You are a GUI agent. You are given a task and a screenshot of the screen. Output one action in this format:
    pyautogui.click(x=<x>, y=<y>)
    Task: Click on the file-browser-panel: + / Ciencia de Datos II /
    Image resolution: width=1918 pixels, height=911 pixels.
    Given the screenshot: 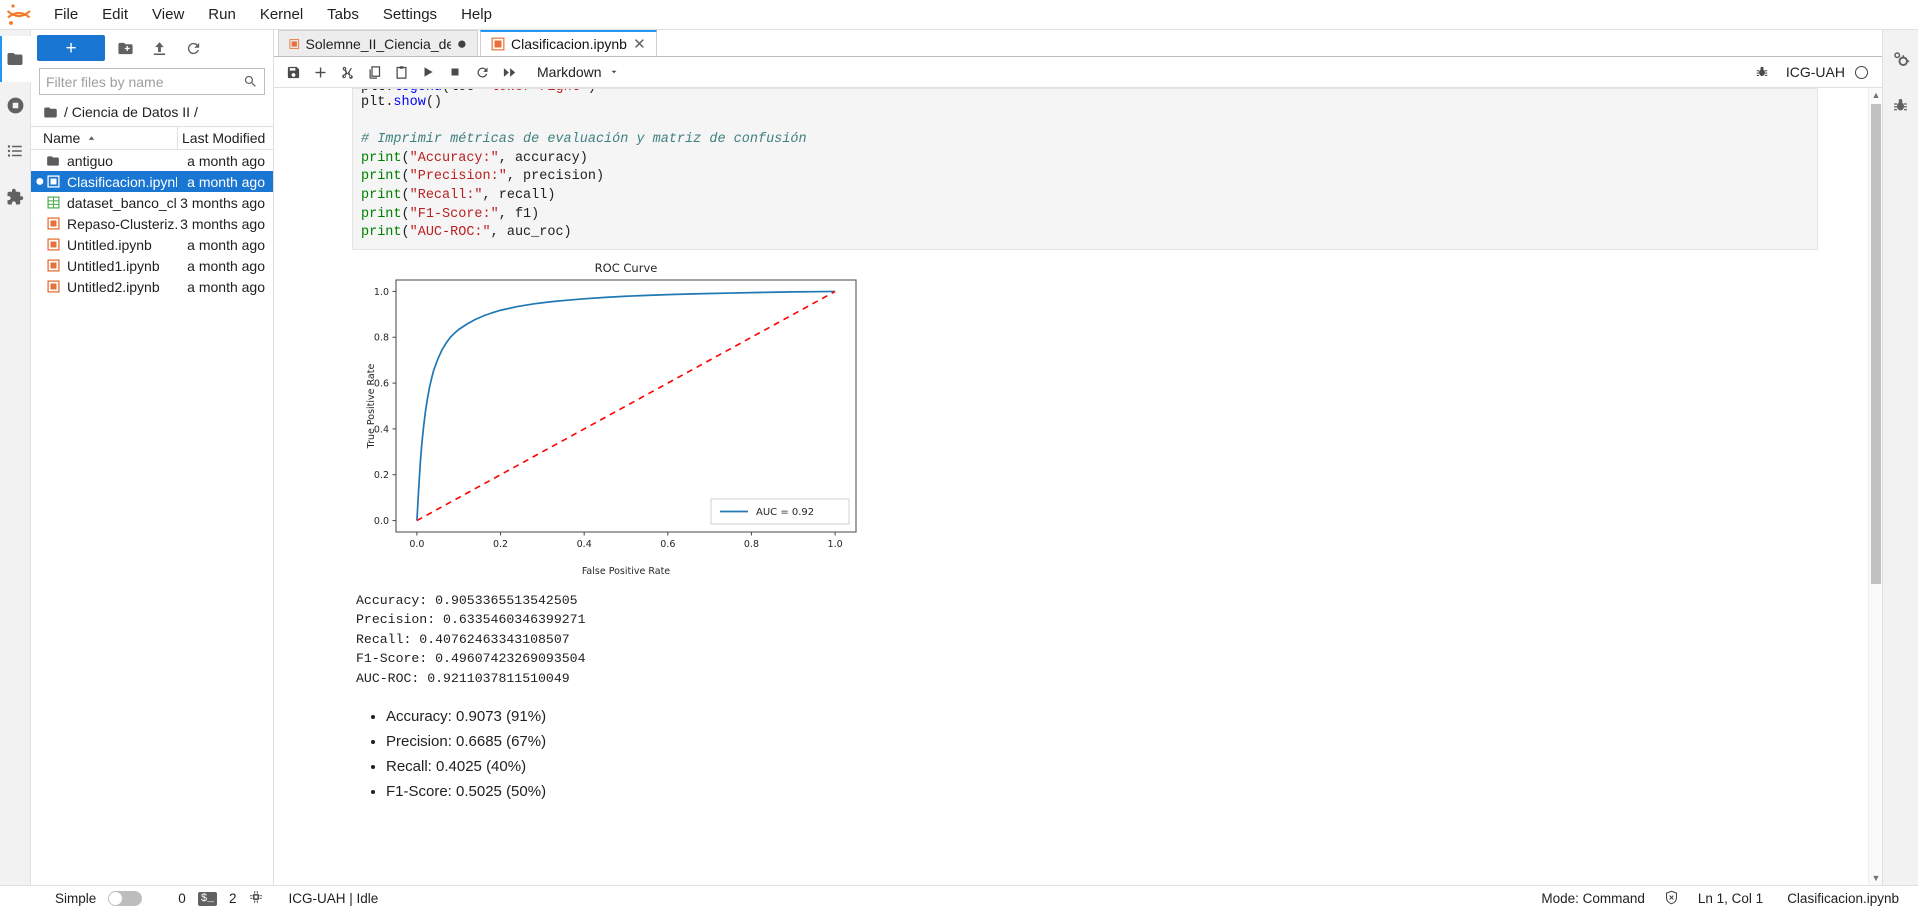 What is the action you would take?
    pyautogui.click(x=152, y=457)
    